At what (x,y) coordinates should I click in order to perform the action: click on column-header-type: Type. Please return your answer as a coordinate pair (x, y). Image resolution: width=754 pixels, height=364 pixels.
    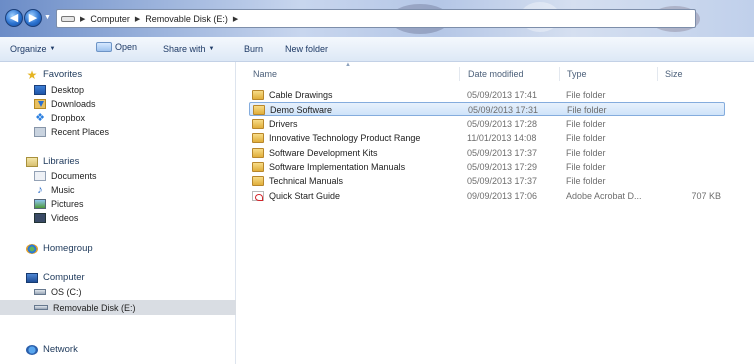
    Looking at the image, I should click on (577, 74).